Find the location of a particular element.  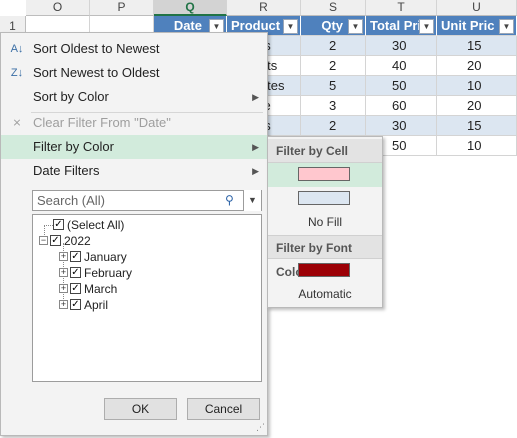

clear-filter: ⨯ Clear Filter From "Date" is located at coordinates (134, 123).